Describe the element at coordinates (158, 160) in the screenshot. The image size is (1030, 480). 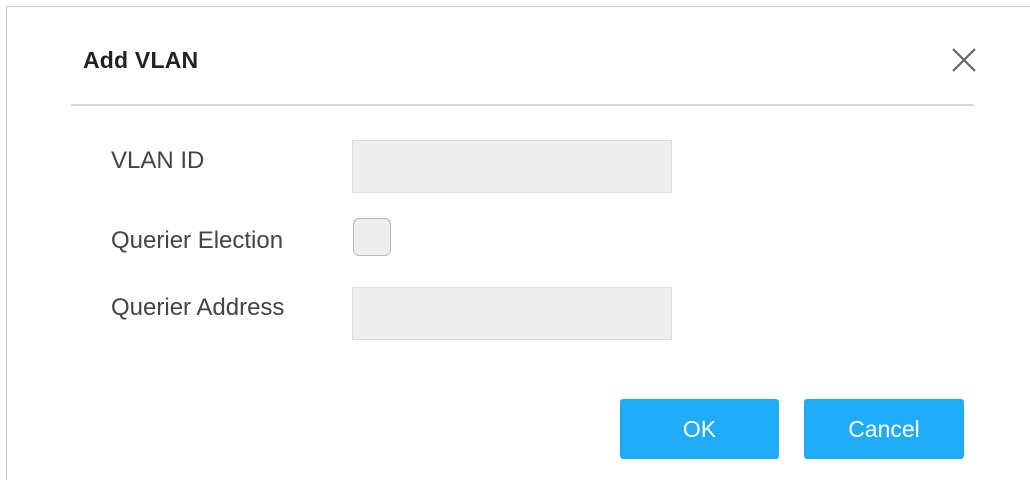
I see `vlan-id-label: VLAN ID` at that location.